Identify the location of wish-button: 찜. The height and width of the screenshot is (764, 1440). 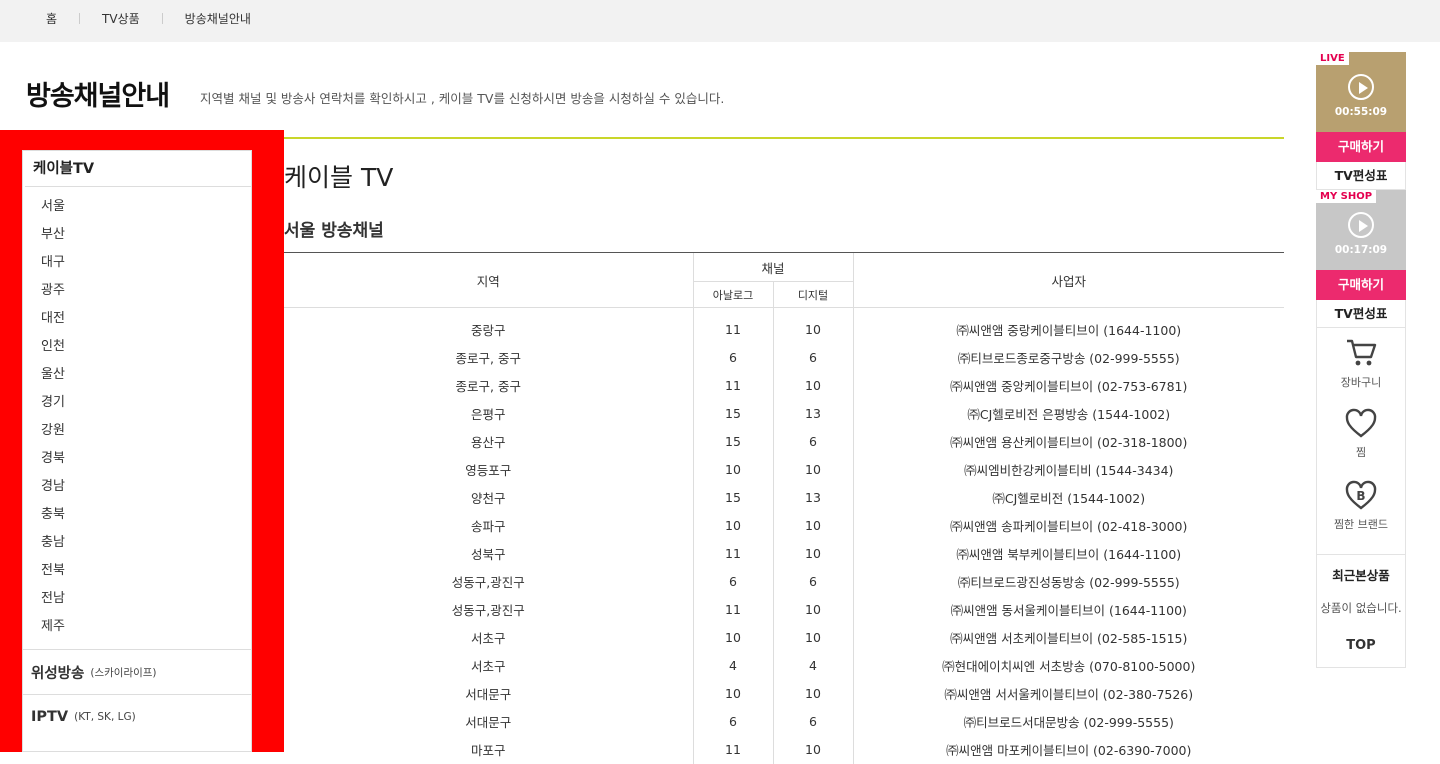
(1361, 436).